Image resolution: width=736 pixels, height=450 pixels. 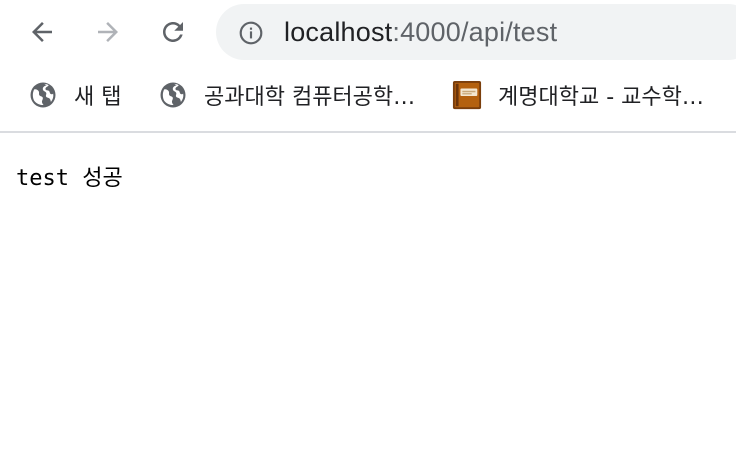 I want to click on url-path: :4000/api/test, so click(x=475, y=32).